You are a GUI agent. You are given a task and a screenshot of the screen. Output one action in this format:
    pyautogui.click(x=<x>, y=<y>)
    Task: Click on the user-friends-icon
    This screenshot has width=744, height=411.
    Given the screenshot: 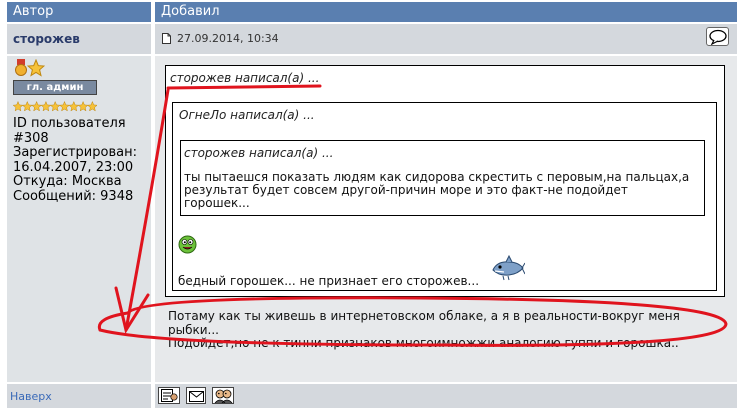 What is the action you would take?
    pyautogui.click(x=223, y=396)
    